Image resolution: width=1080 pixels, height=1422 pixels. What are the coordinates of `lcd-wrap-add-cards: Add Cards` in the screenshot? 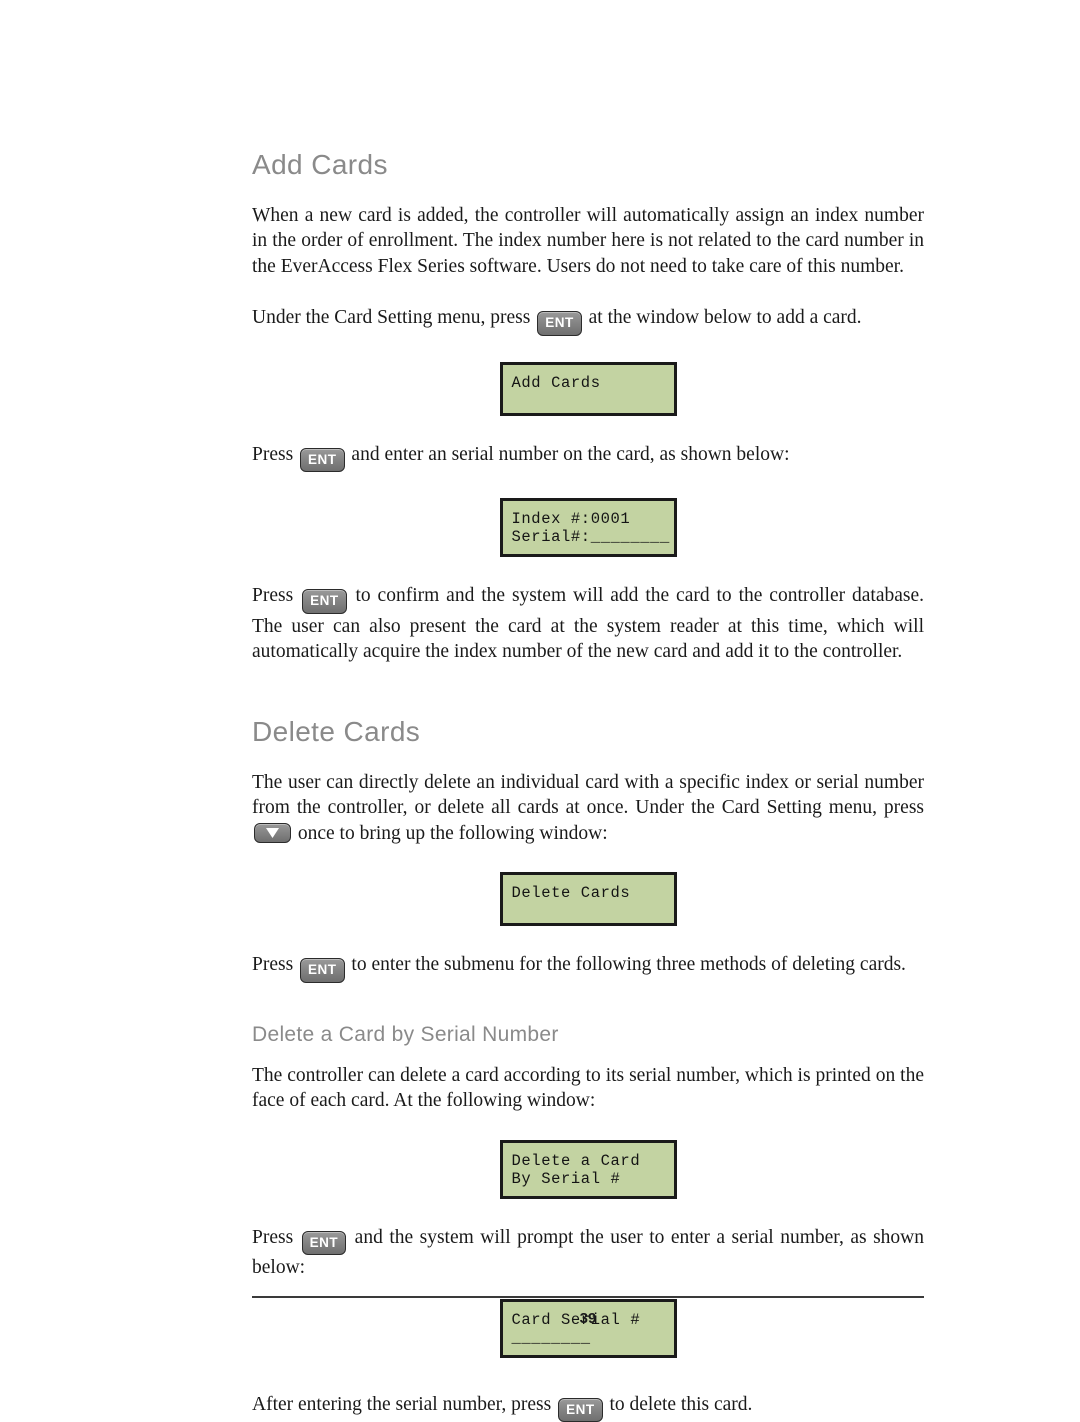 It's located at (588, 388).